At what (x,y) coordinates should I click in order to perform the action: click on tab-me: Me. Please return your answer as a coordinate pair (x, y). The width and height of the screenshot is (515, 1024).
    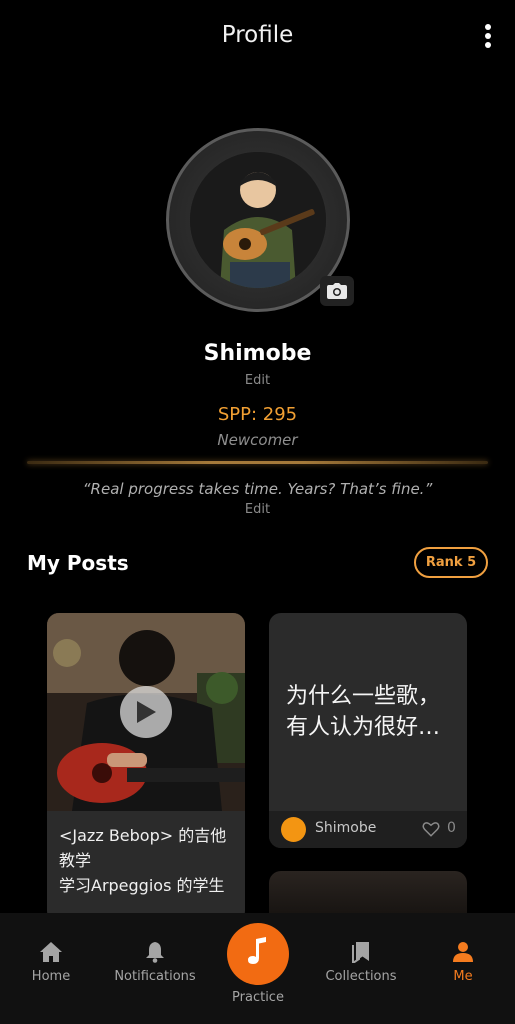
    Looking at the image, I should click on (463, 962).